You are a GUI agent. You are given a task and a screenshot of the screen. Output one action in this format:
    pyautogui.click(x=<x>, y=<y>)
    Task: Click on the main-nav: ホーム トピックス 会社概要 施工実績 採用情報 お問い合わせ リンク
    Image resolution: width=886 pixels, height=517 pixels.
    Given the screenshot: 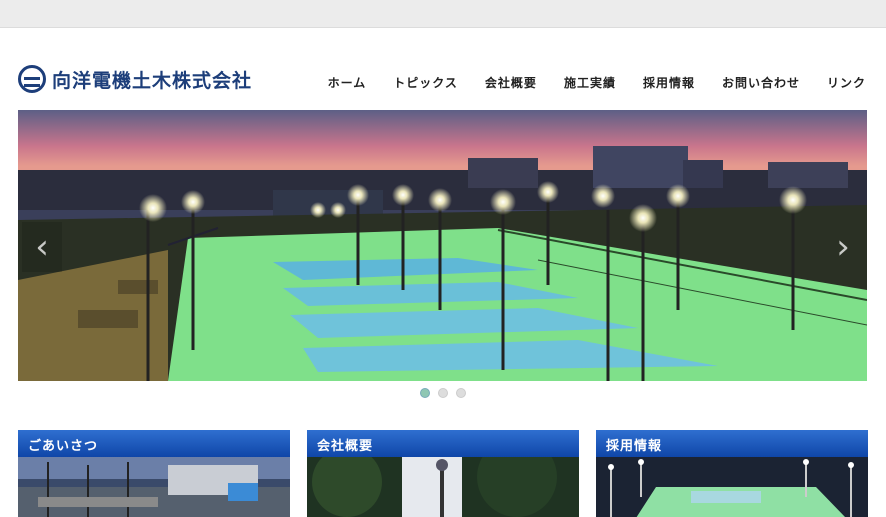 What is the action you would take?
    pyautogui.click(x=583, y=82)
    